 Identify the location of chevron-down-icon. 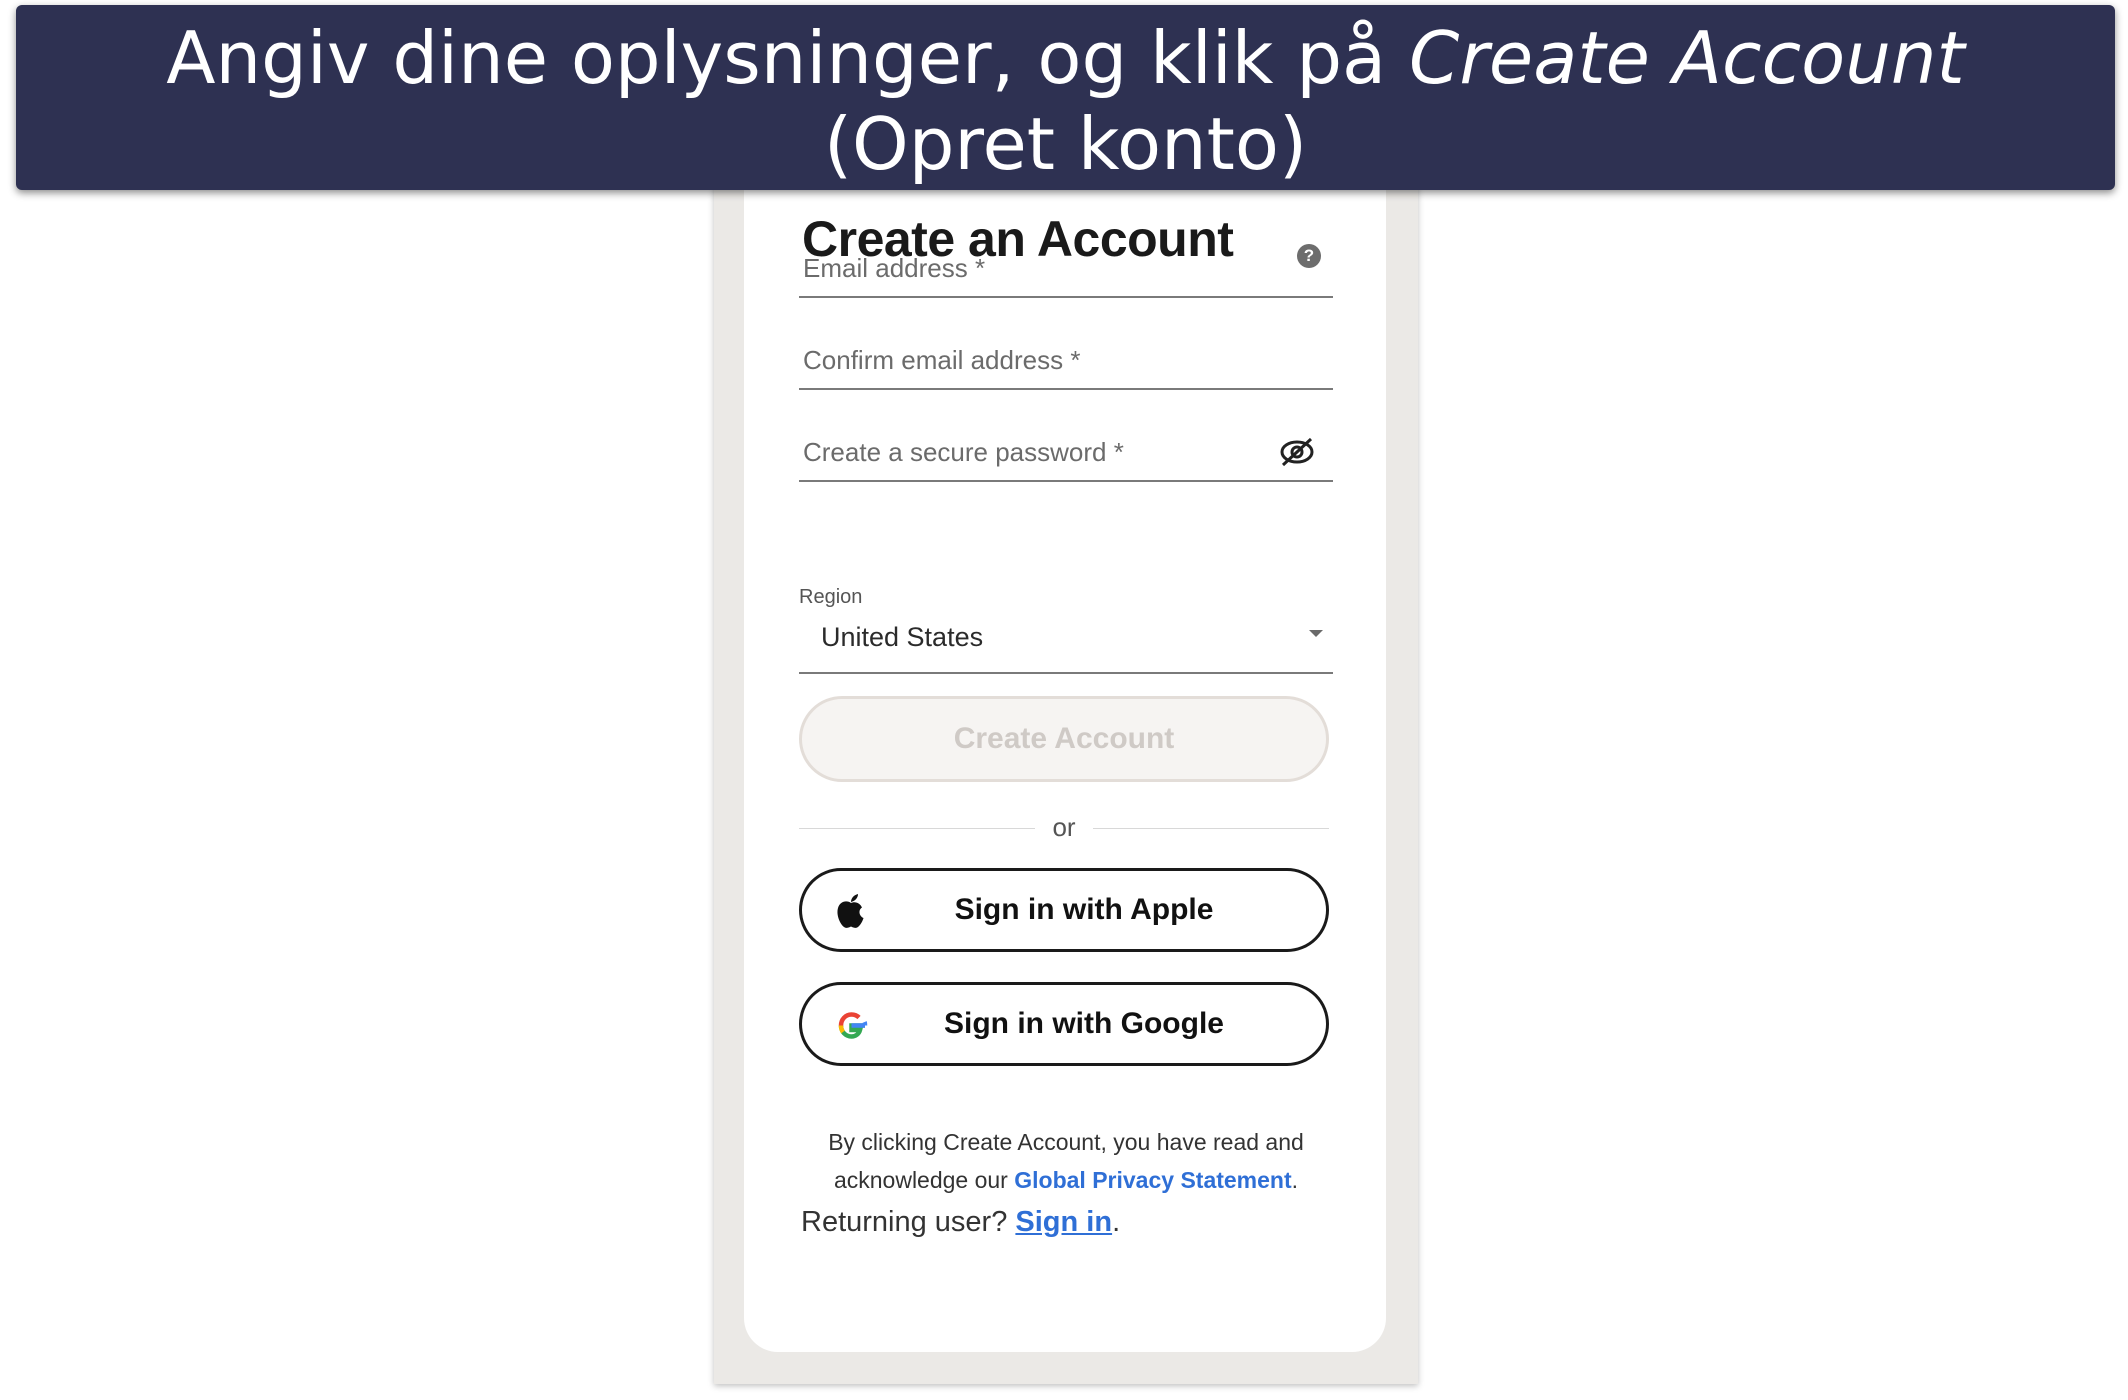
(1316, 633).